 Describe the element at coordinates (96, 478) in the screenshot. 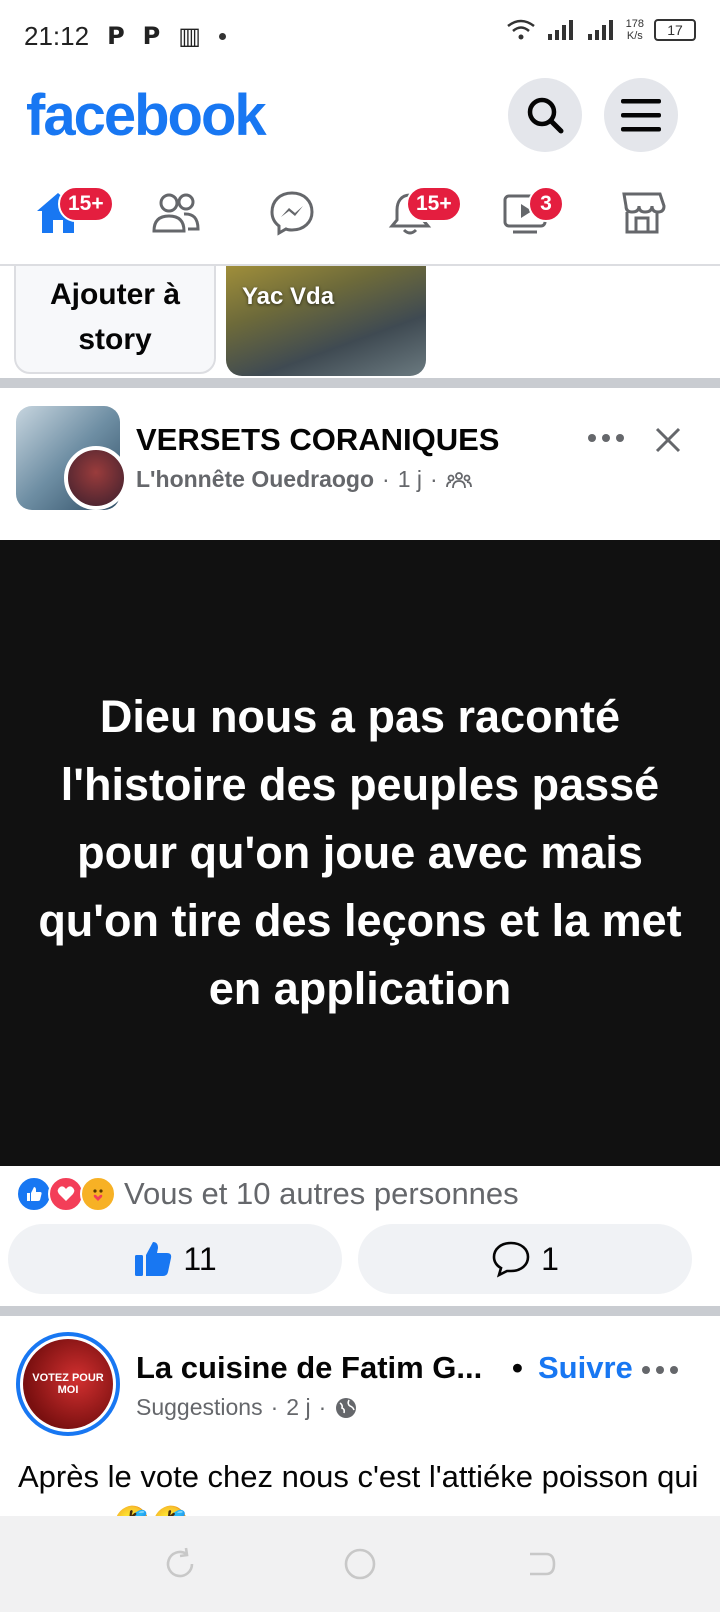

I see `author-avatar` at that location.